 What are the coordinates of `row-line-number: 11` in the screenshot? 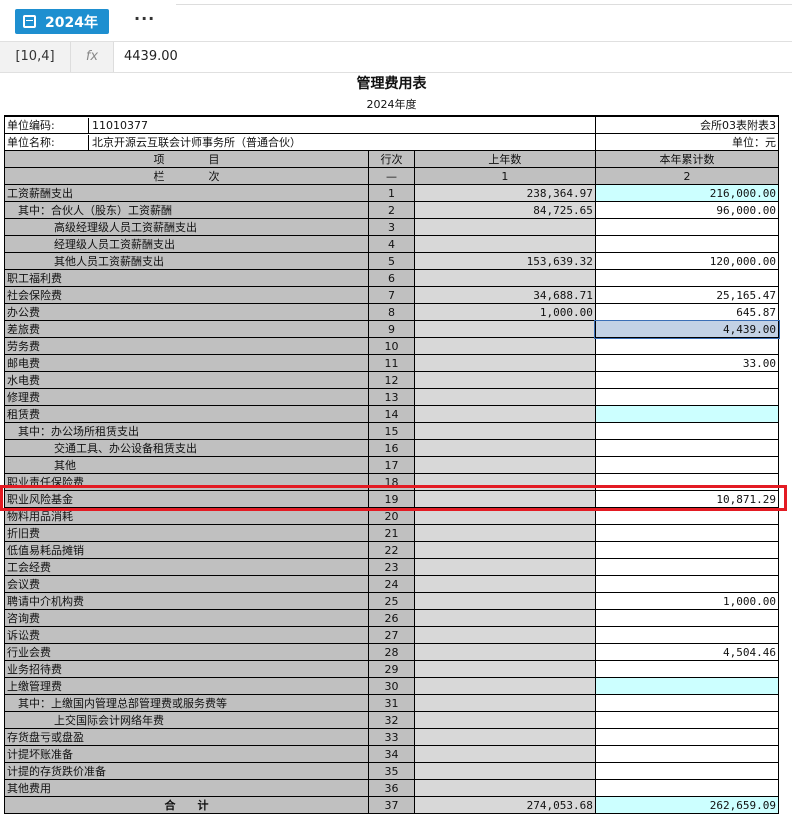 It's located at (391, 363).